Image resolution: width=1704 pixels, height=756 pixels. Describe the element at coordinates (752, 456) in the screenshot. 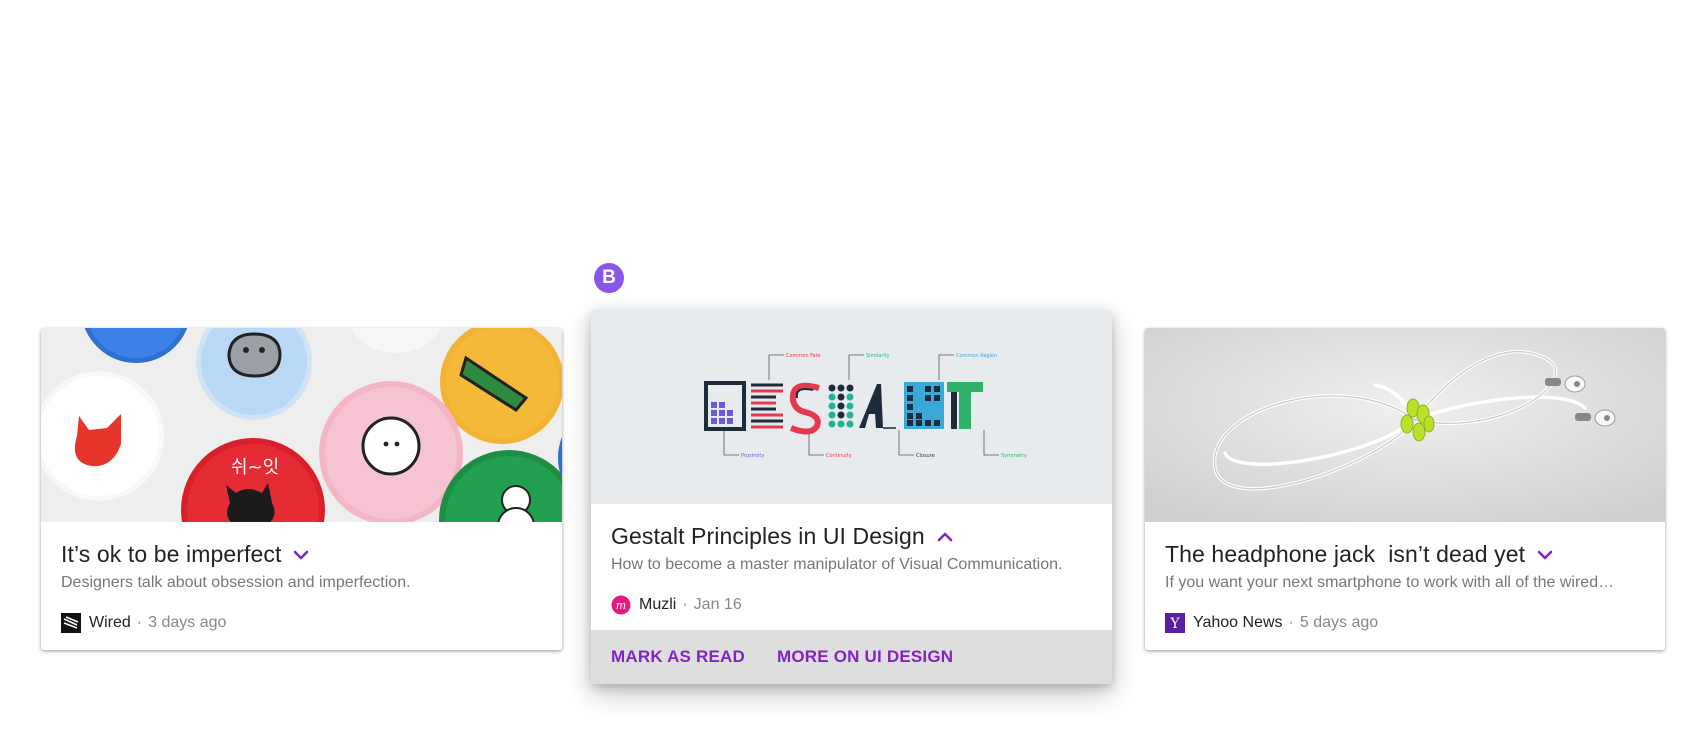

I see `gestalt-label-proximity: Proximity` at that location.